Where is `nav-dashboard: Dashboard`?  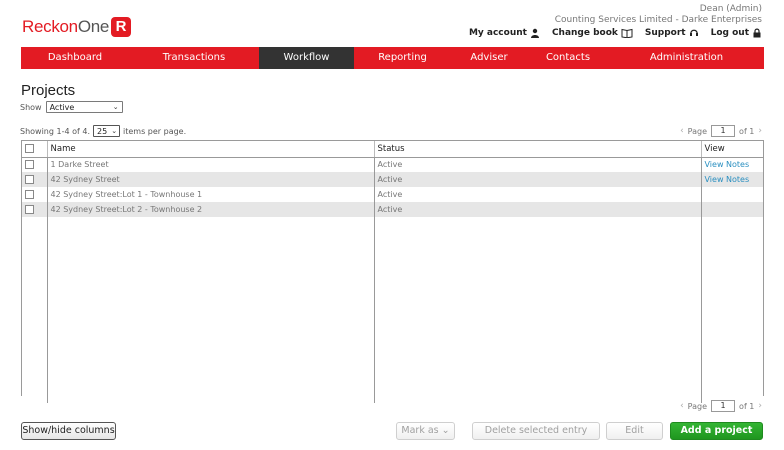 nav-dashboard: Dashboard is located at coordinates (75, 58).